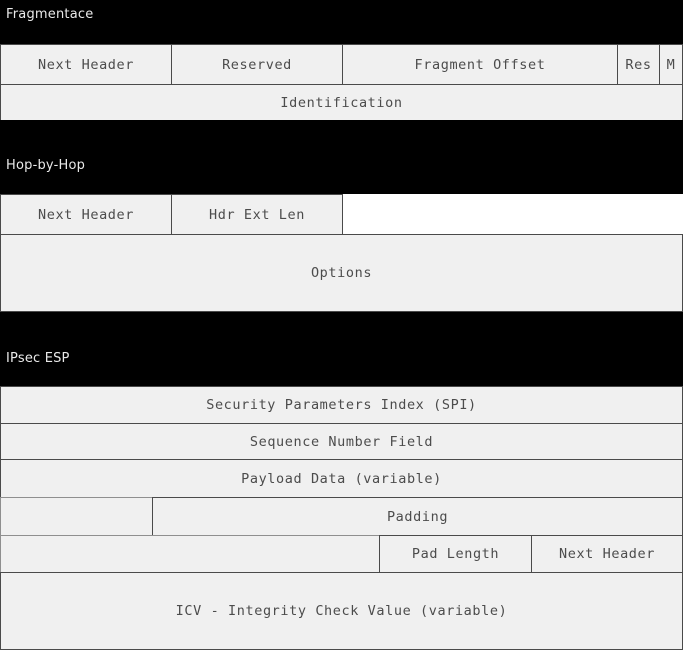 The height and width of the screenshot is (650, 683). Describe the element at coordinates (671, 64) in the screenshot. I see `field-cell-m-flag: M` at that location.